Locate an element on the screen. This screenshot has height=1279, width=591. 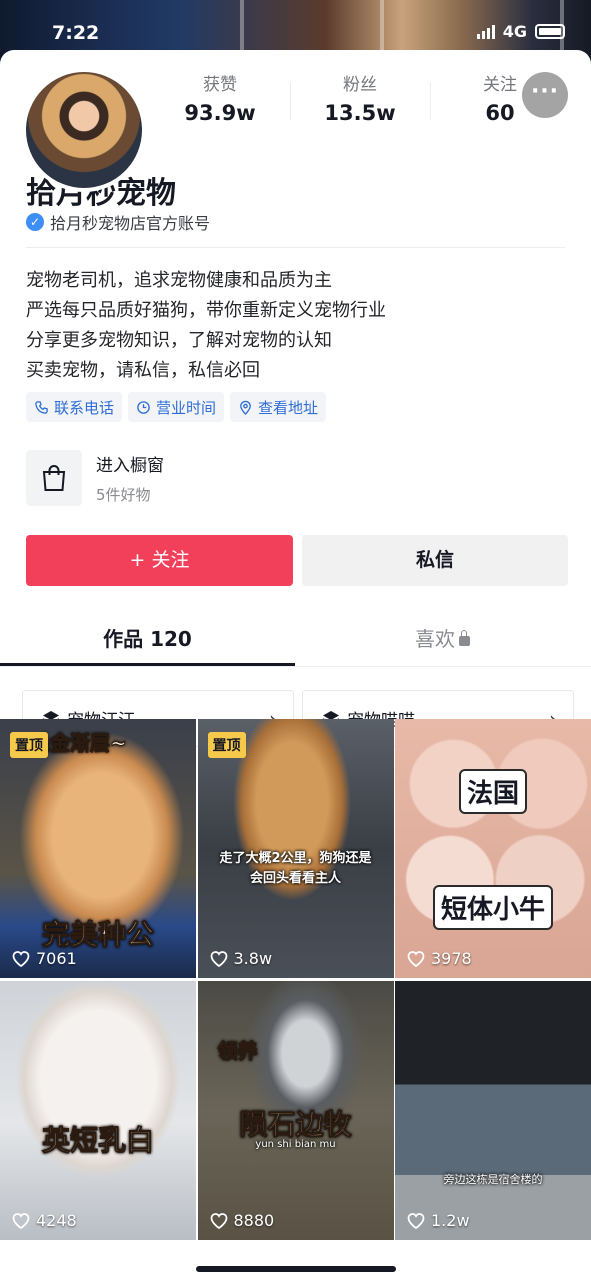
video-caption: 短体小牛 is located at coordinates (493, 907).